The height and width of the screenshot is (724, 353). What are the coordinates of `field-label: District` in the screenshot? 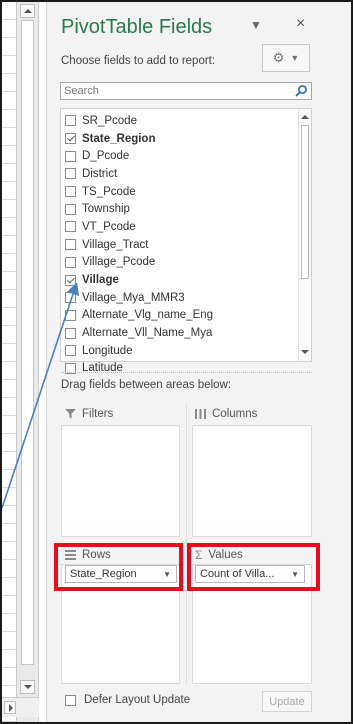 It's located at (100, 173).